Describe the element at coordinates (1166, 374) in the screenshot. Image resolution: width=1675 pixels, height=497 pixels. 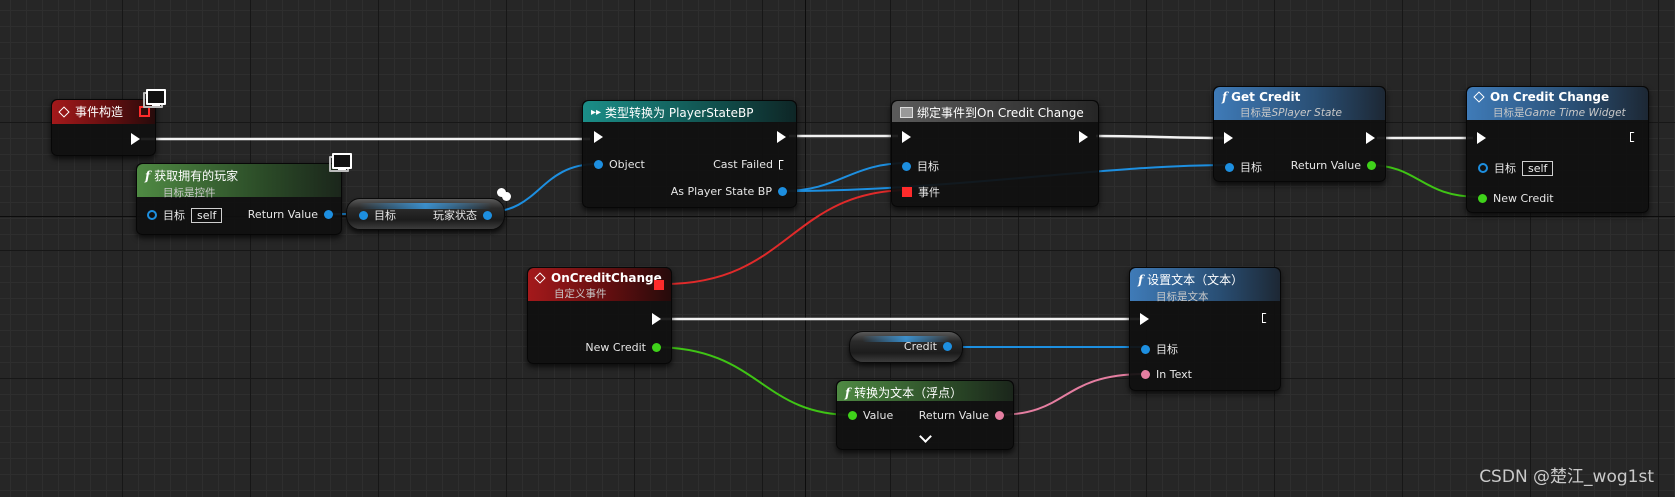
I see `in-text-pin: In Text` at that location.